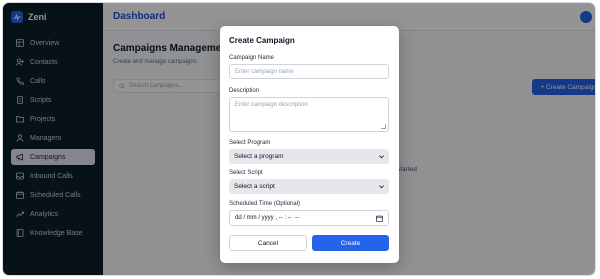 The height and width of the screenshot is (279, 600). Describe the element at coordinates (379, 218) in the screenshot. I see `calendar-icon` at that location.